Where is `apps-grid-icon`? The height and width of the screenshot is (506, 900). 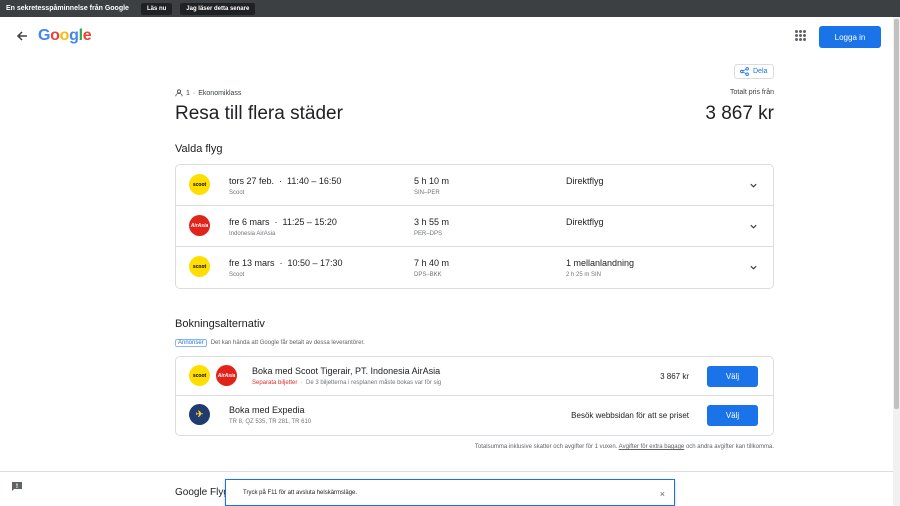
apps-grid-icon is located at coordinates (800, 35).